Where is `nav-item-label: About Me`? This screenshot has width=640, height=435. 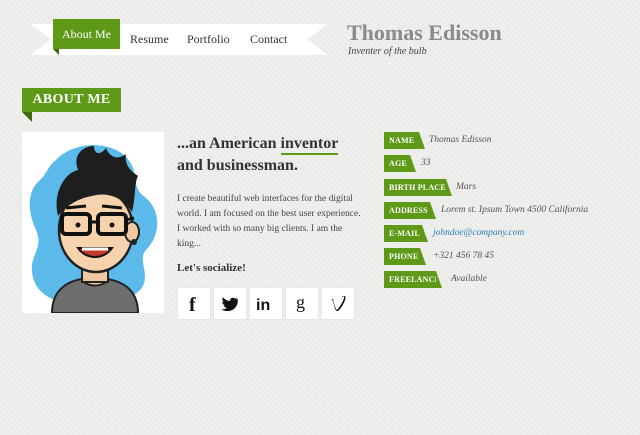
nav-item-label: About Me is located at coordinates (86, 33).